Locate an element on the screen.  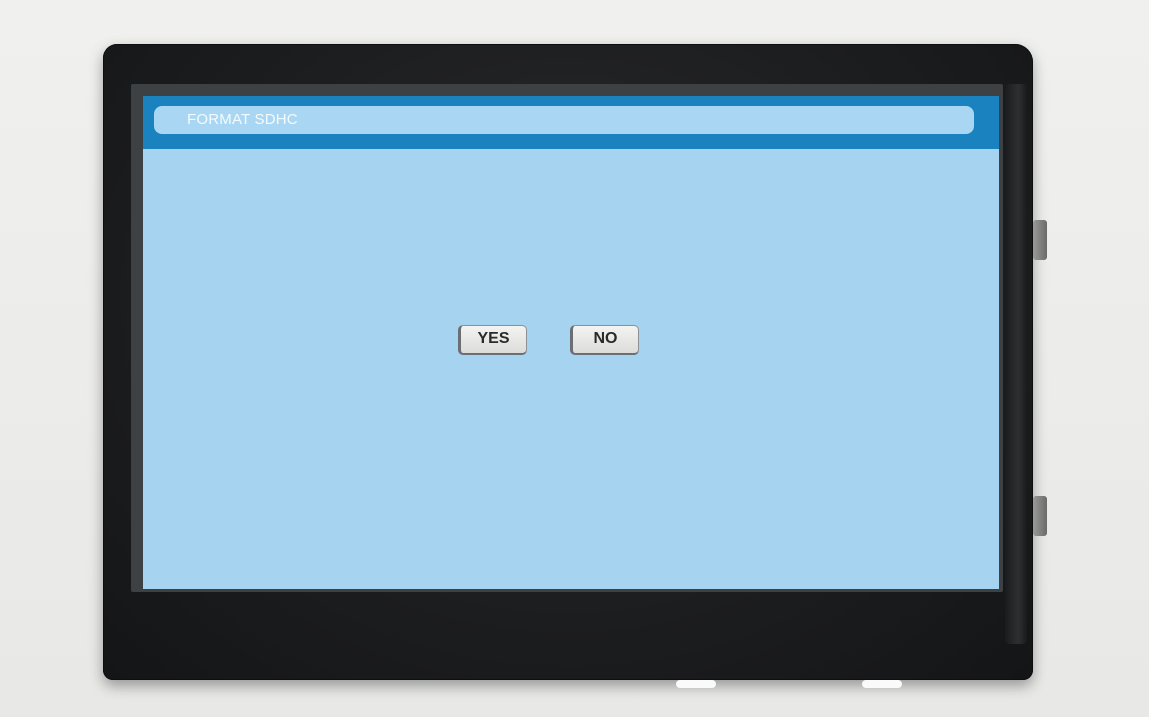
side-connector-top is located at coordinates (1040, 240).